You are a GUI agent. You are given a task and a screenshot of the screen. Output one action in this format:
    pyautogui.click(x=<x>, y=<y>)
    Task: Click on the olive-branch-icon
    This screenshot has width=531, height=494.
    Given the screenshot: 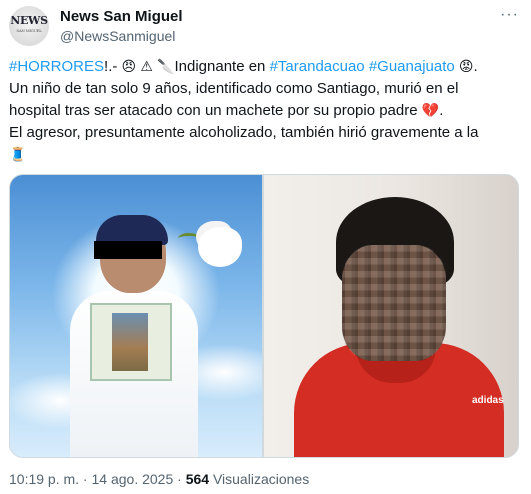 What is the action you would take?
    pyautogui.click(x=189, y=238)
    